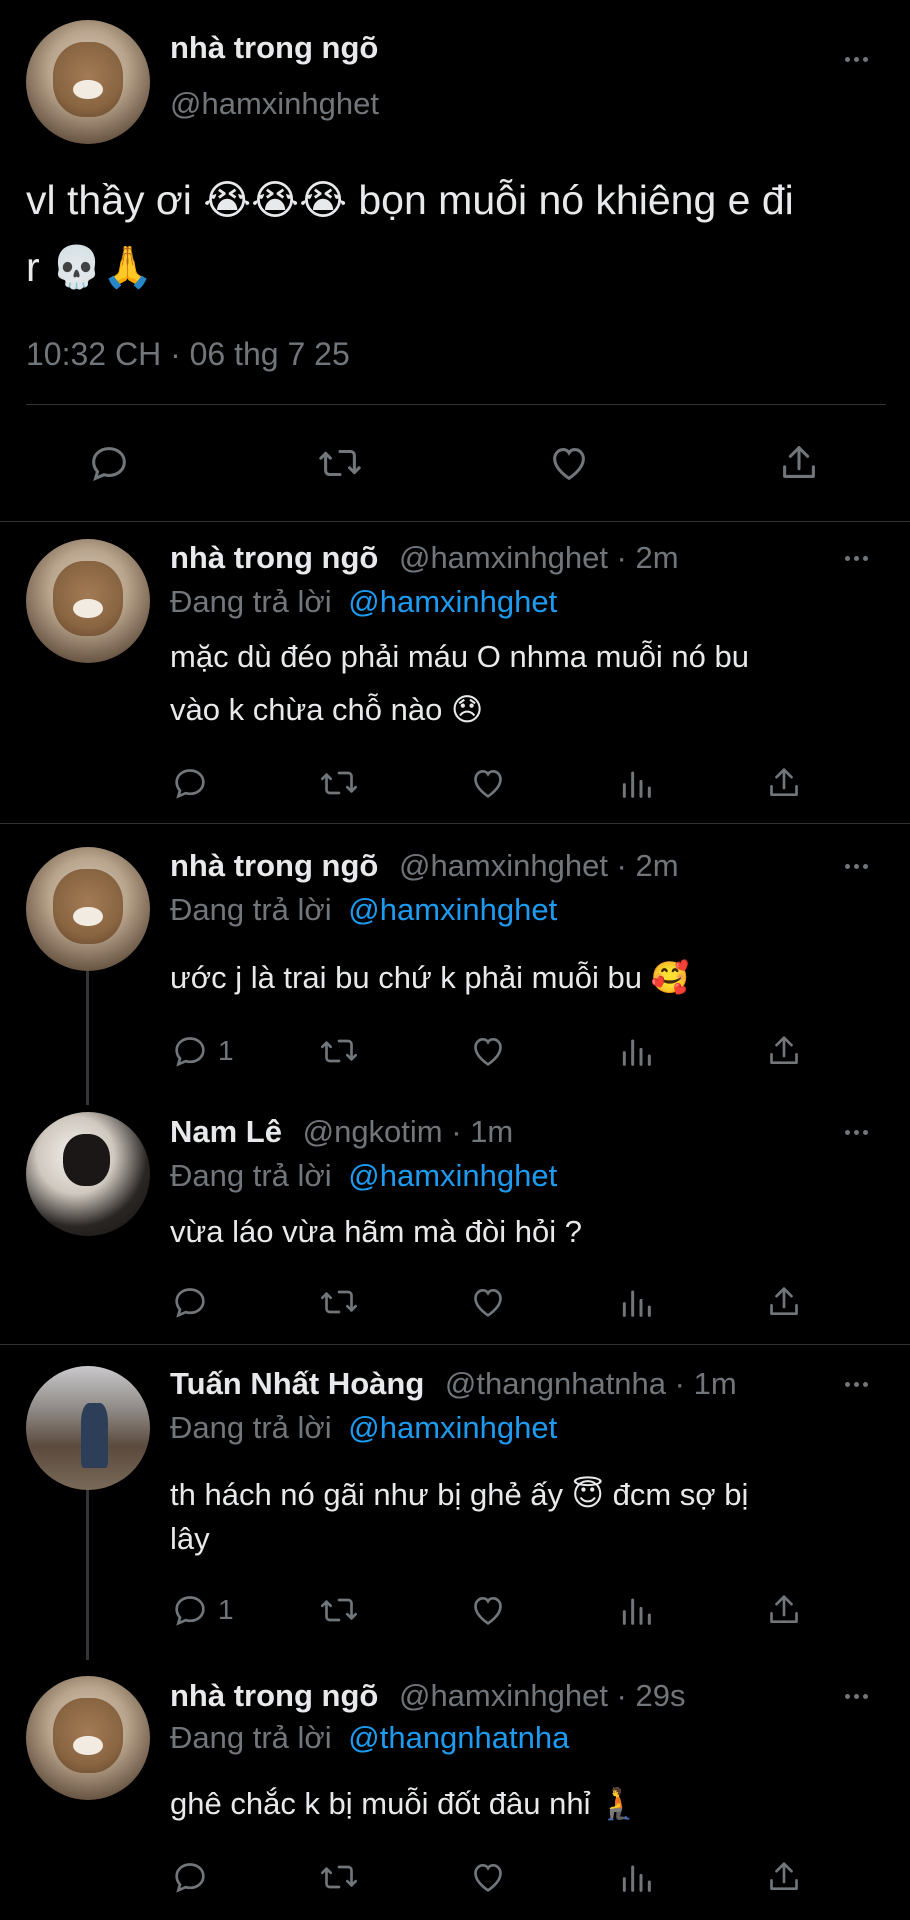 This screenshot has height=1920, width=910. Describe the element at coordinates (410, 200) in the screenshot. I see `tweet-text-line-1: vl thầy ơi 😭😭😭 bọn muỗi nó khiêng e đi` at that location.